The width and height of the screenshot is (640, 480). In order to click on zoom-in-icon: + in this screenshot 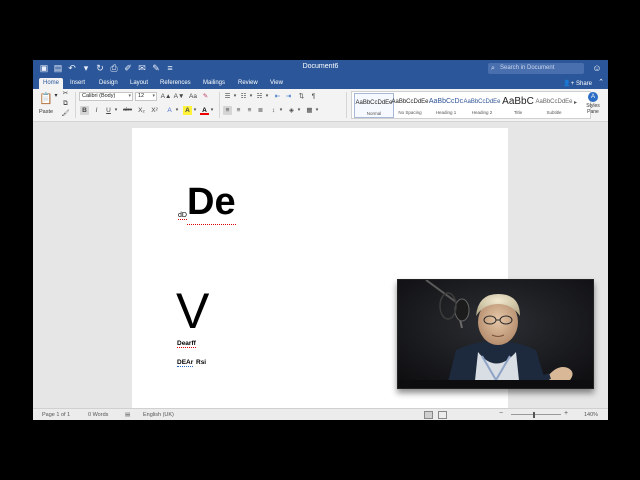, I will do `click(566, 414)`.